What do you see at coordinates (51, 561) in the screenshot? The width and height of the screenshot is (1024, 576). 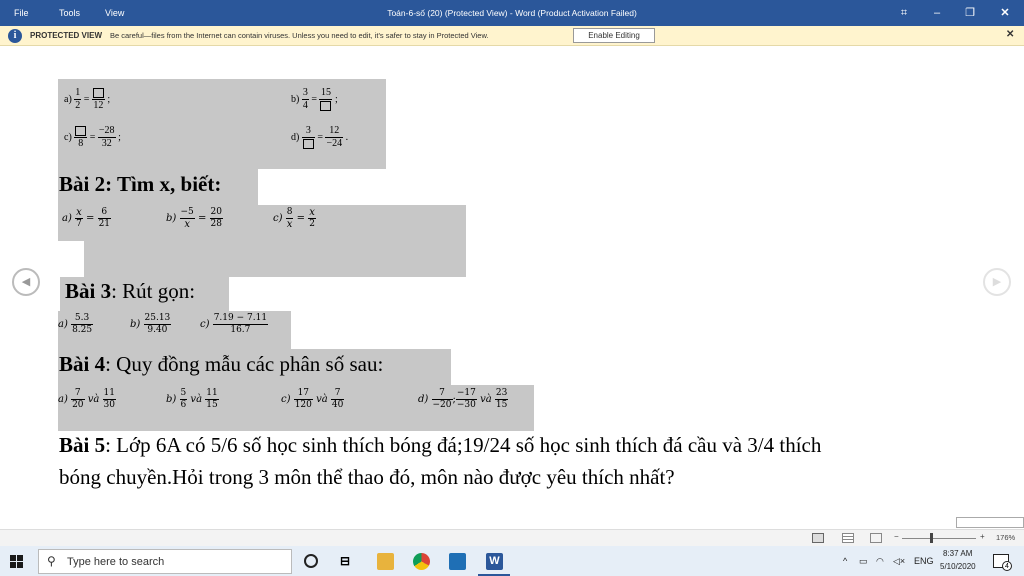 I see `search-icon: ⚲` at bounding box center [51, 561].